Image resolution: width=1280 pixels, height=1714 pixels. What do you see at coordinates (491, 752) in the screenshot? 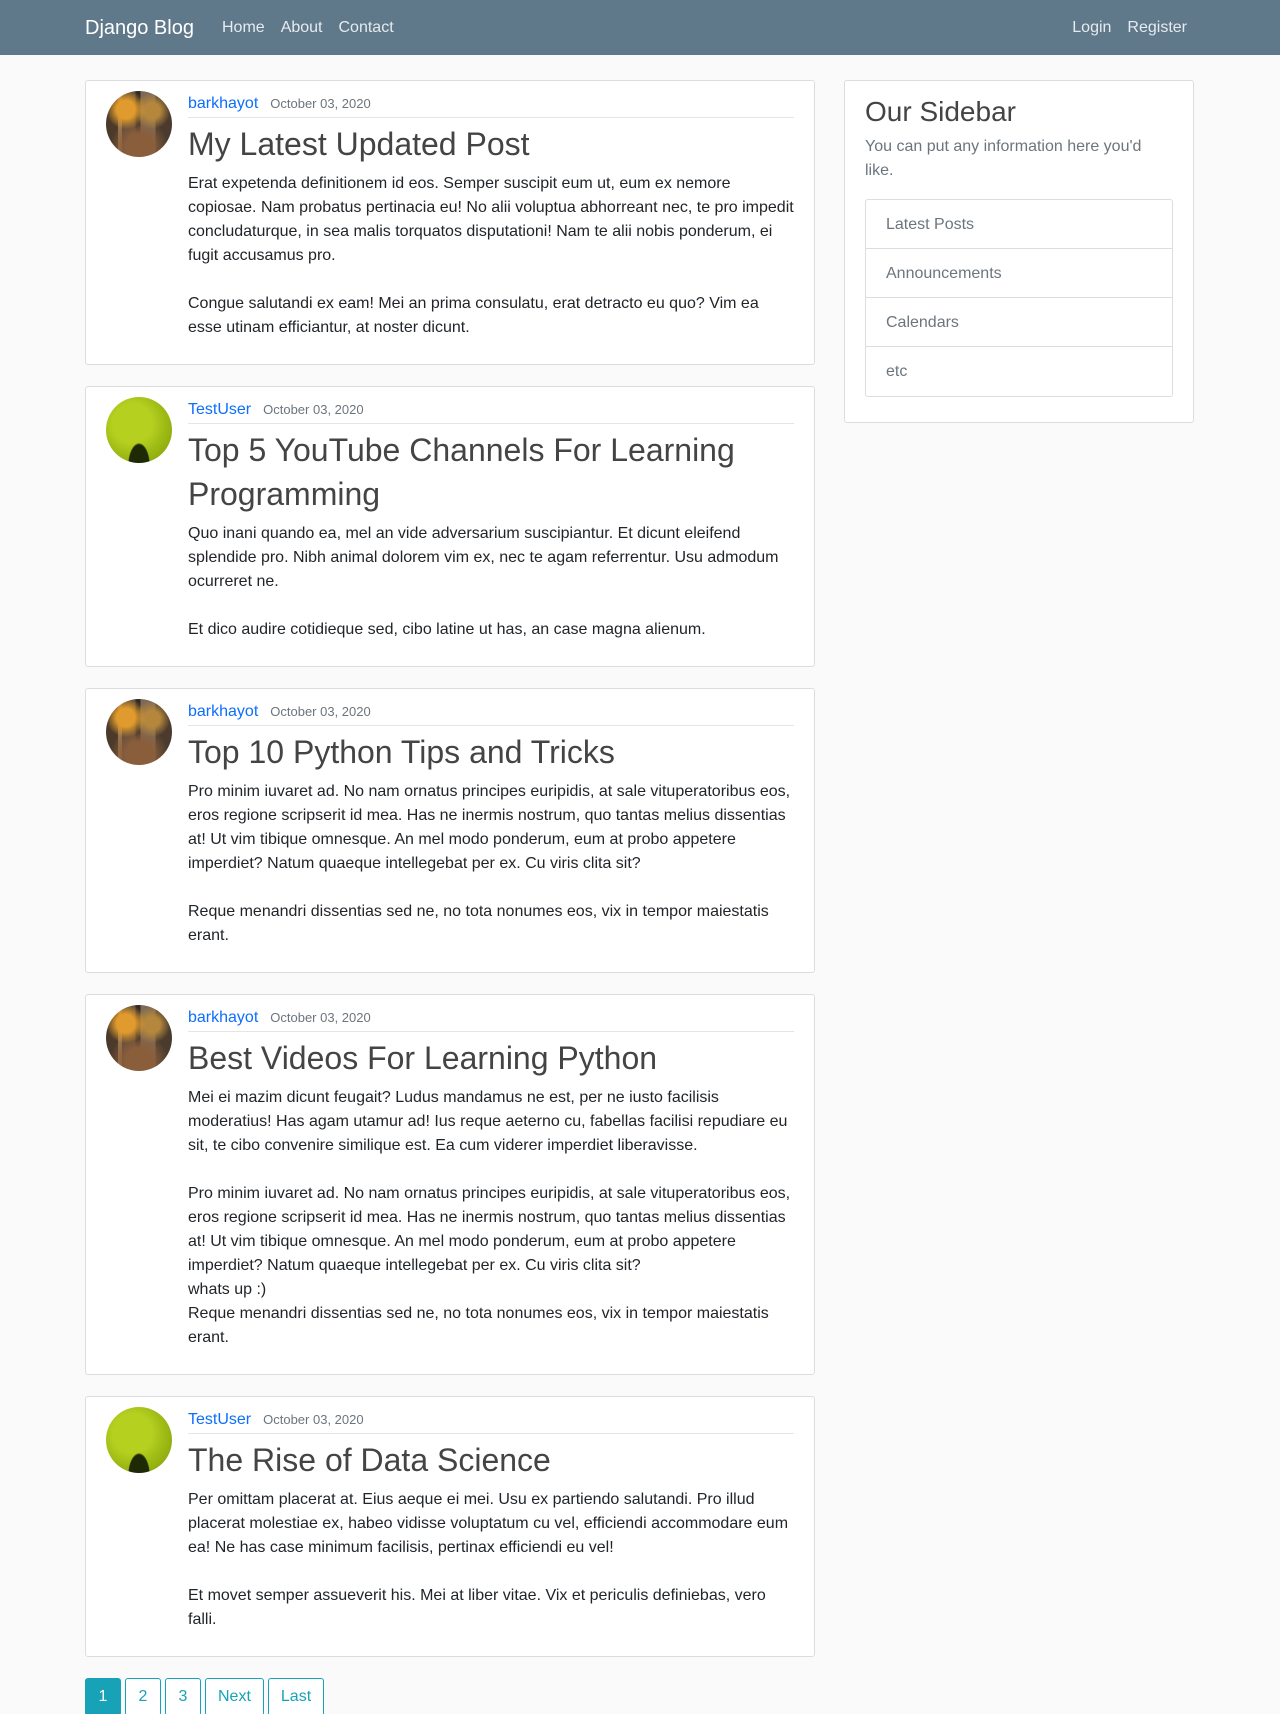
I see `post-title-link: Top 10 Python Tips and Tricks` at bounding box center [491, 752].